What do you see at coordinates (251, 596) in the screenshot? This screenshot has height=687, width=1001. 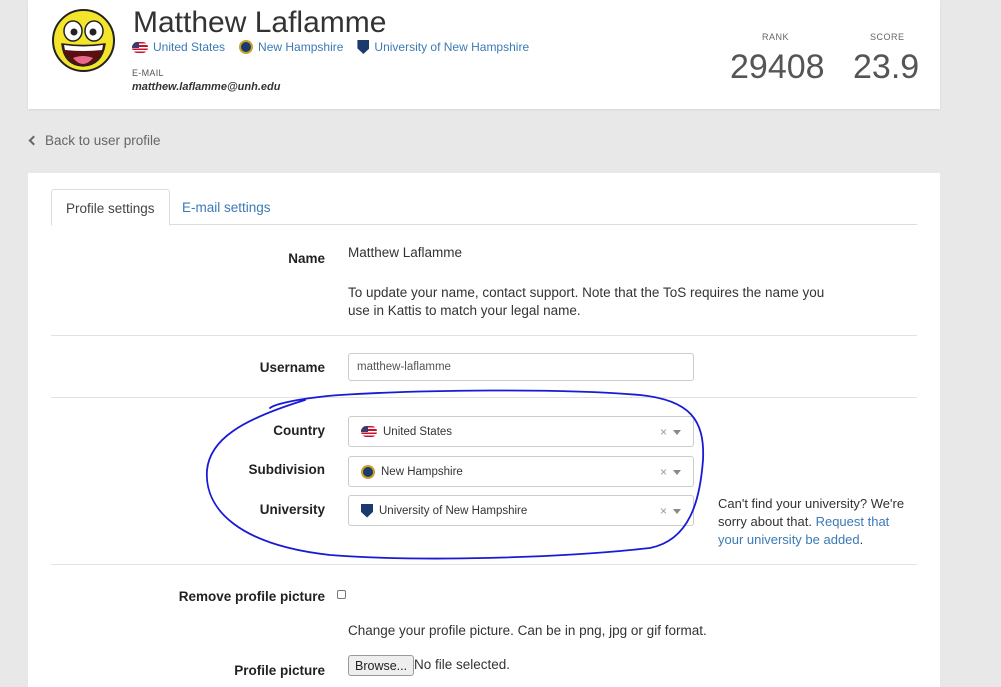 I see `remove-picture-label: Remove profile picture` at bounding box center [251, 596].